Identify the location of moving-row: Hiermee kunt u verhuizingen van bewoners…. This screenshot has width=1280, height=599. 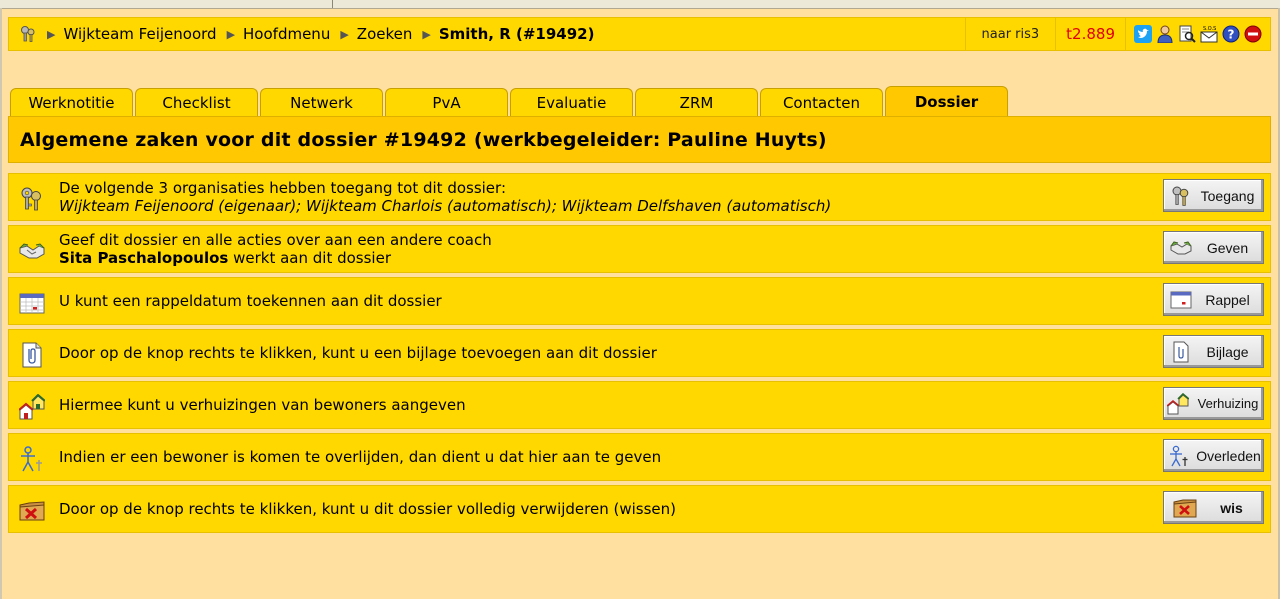
(639, 405).